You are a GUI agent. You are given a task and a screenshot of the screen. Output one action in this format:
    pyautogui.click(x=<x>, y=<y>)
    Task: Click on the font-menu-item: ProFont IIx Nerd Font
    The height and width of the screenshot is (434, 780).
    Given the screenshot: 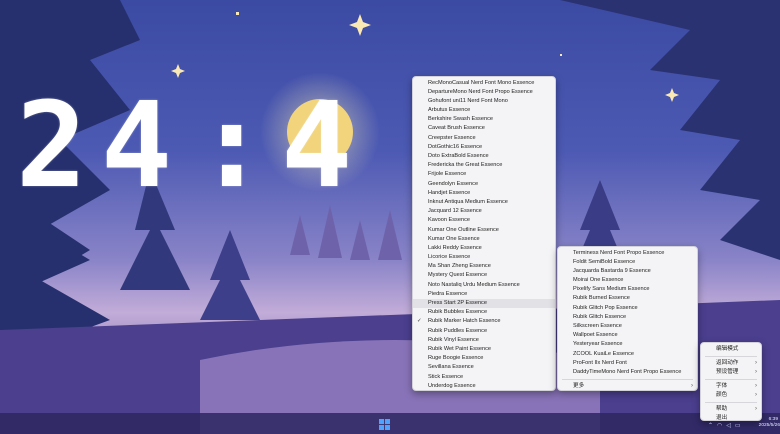 What is the action you would take?
    pyautogui.click(x=627, y=363)
    